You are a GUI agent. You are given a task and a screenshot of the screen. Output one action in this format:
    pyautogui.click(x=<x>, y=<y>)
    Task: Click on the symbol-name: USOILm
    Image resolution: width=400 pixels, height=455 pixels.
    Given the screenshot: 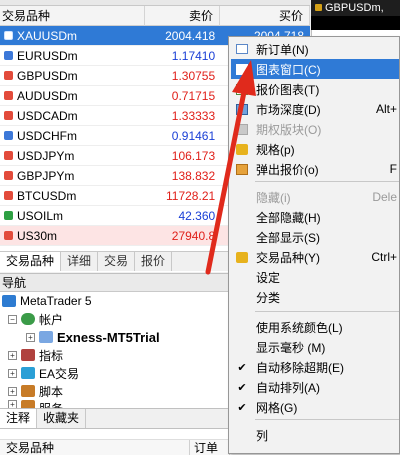 What is the action you would take?
    pyautogui.click(x=40, y=215)
    